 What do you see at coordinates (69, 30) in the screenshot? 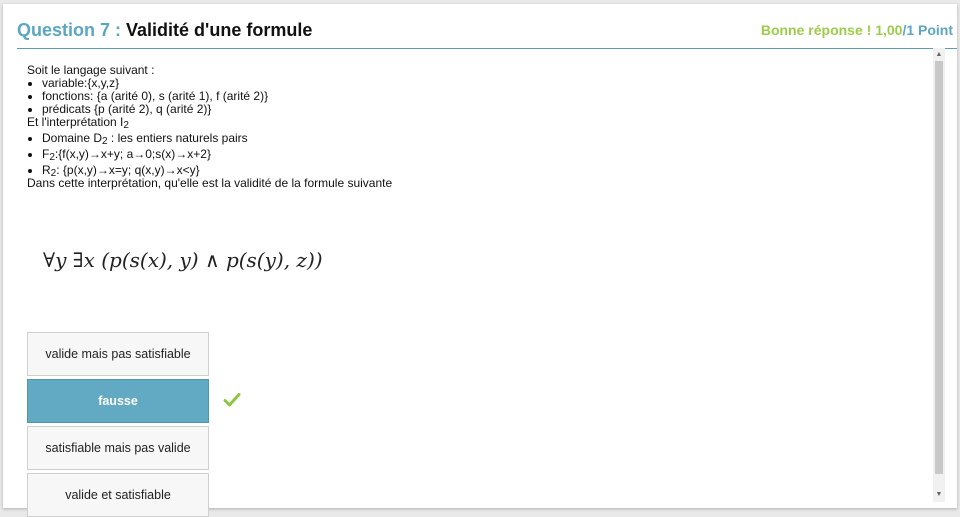
I see `question-number: Question 7 :` at bounding box center [69, 30].